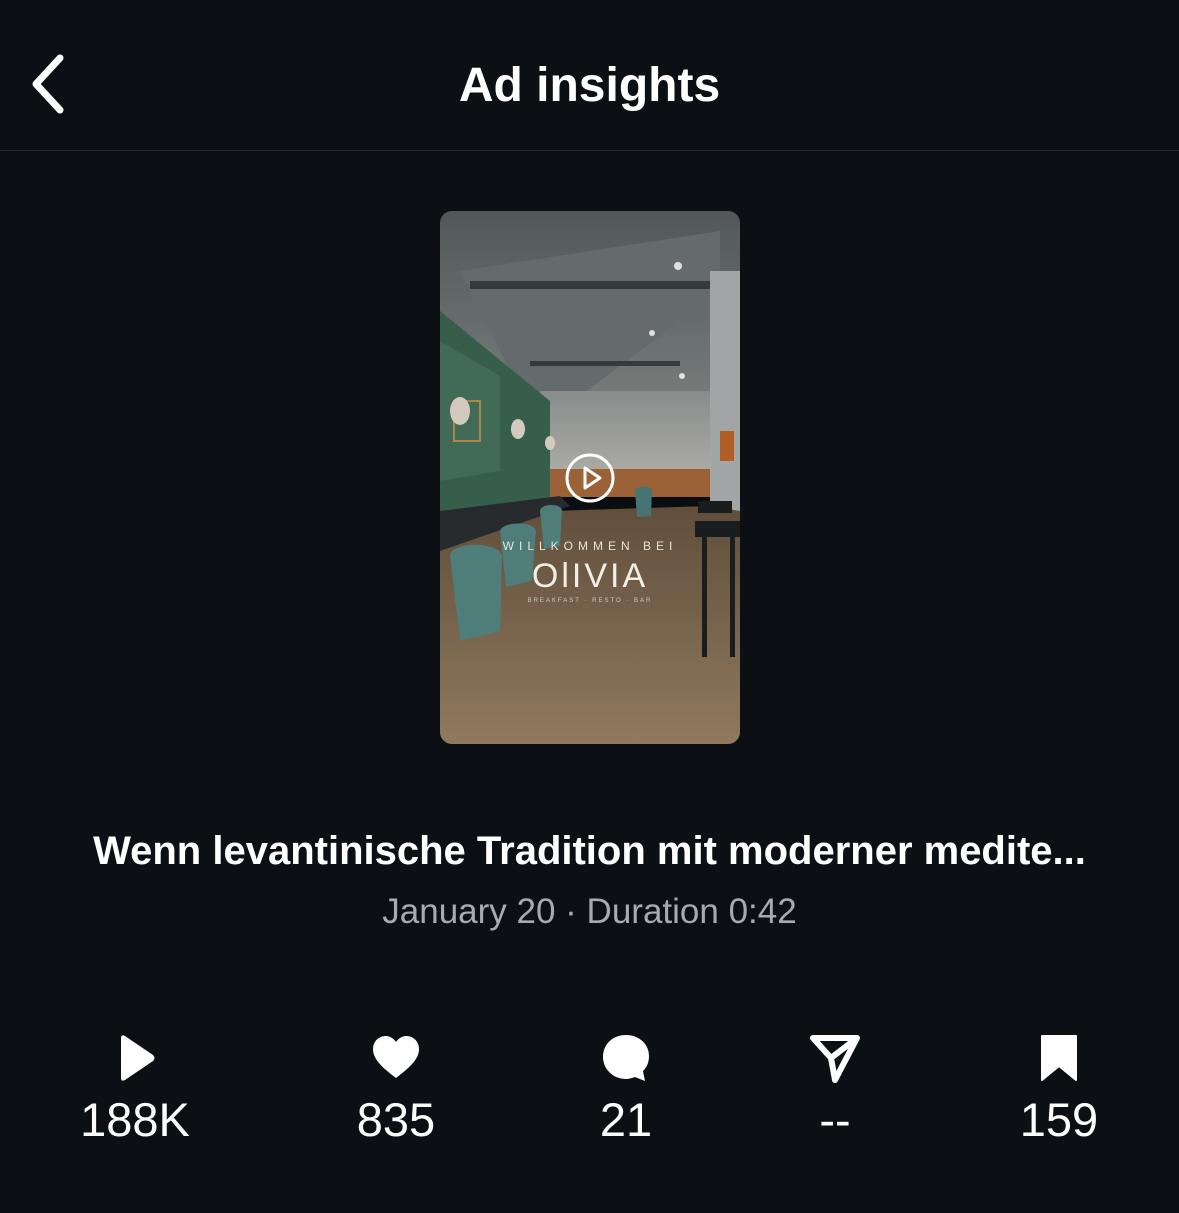  I want to click on stat-comments: 21, so click(626, 1095).